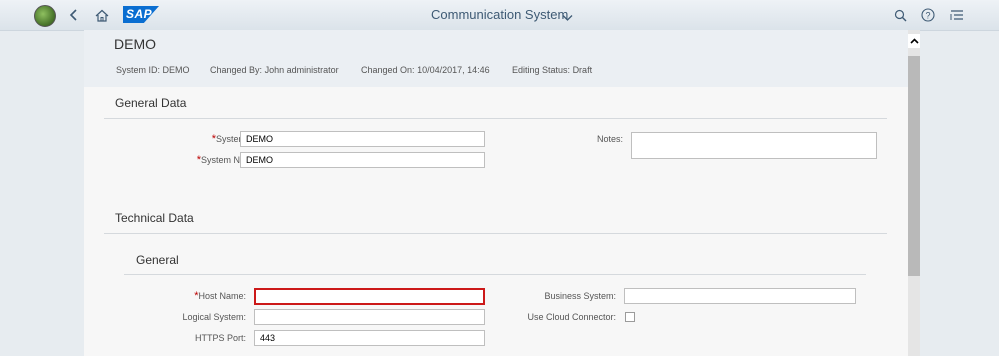  I want to click on scroll-up-icon, so click(914, 41).